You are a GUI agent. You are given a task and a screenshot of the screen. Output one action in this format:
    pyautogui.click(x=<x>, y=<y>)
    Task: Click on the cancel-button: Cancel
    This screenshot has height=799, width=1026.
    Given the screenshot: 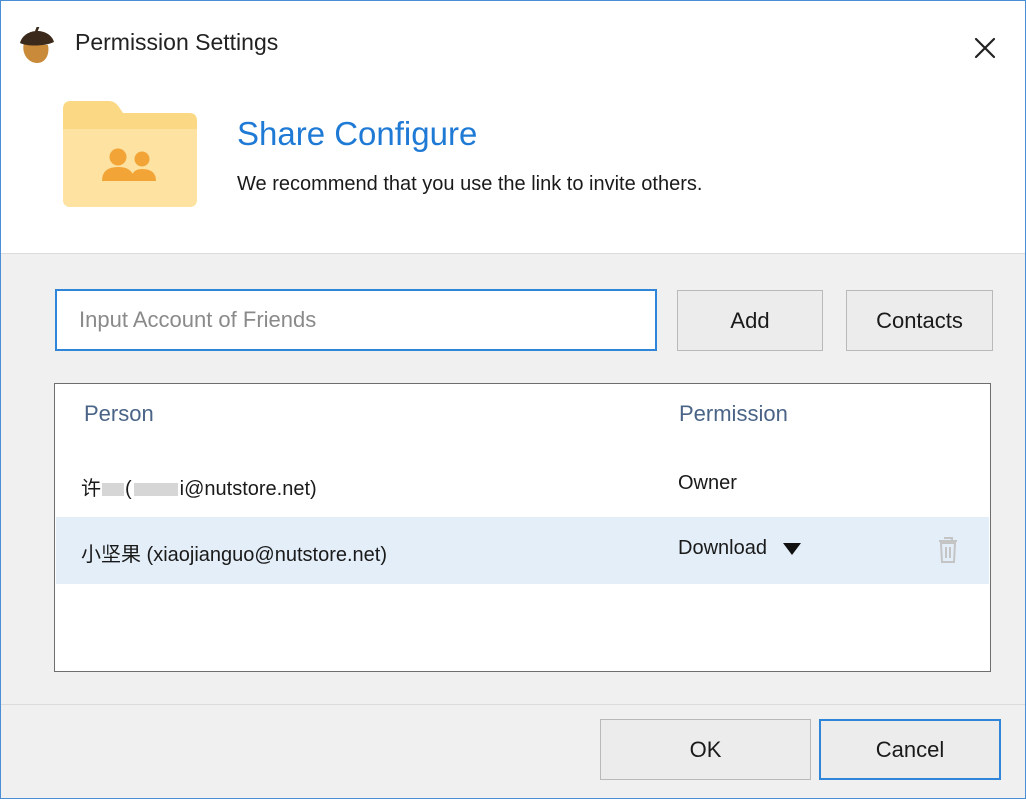 What is the action you would take?
    pyautogui.click(x=910, y=749)
    